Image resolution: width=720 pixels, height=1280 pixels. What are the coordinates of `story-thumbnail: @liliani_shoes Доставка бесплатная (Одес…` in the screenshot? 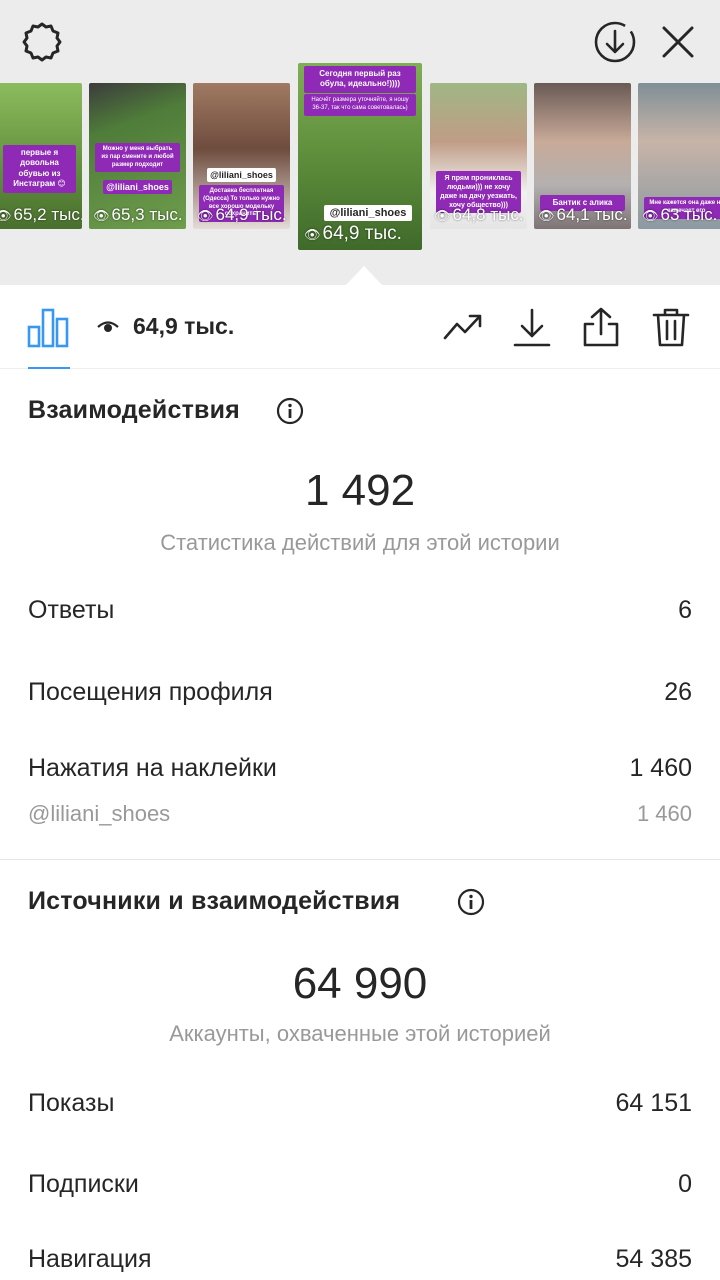 It's located at (241, 156).